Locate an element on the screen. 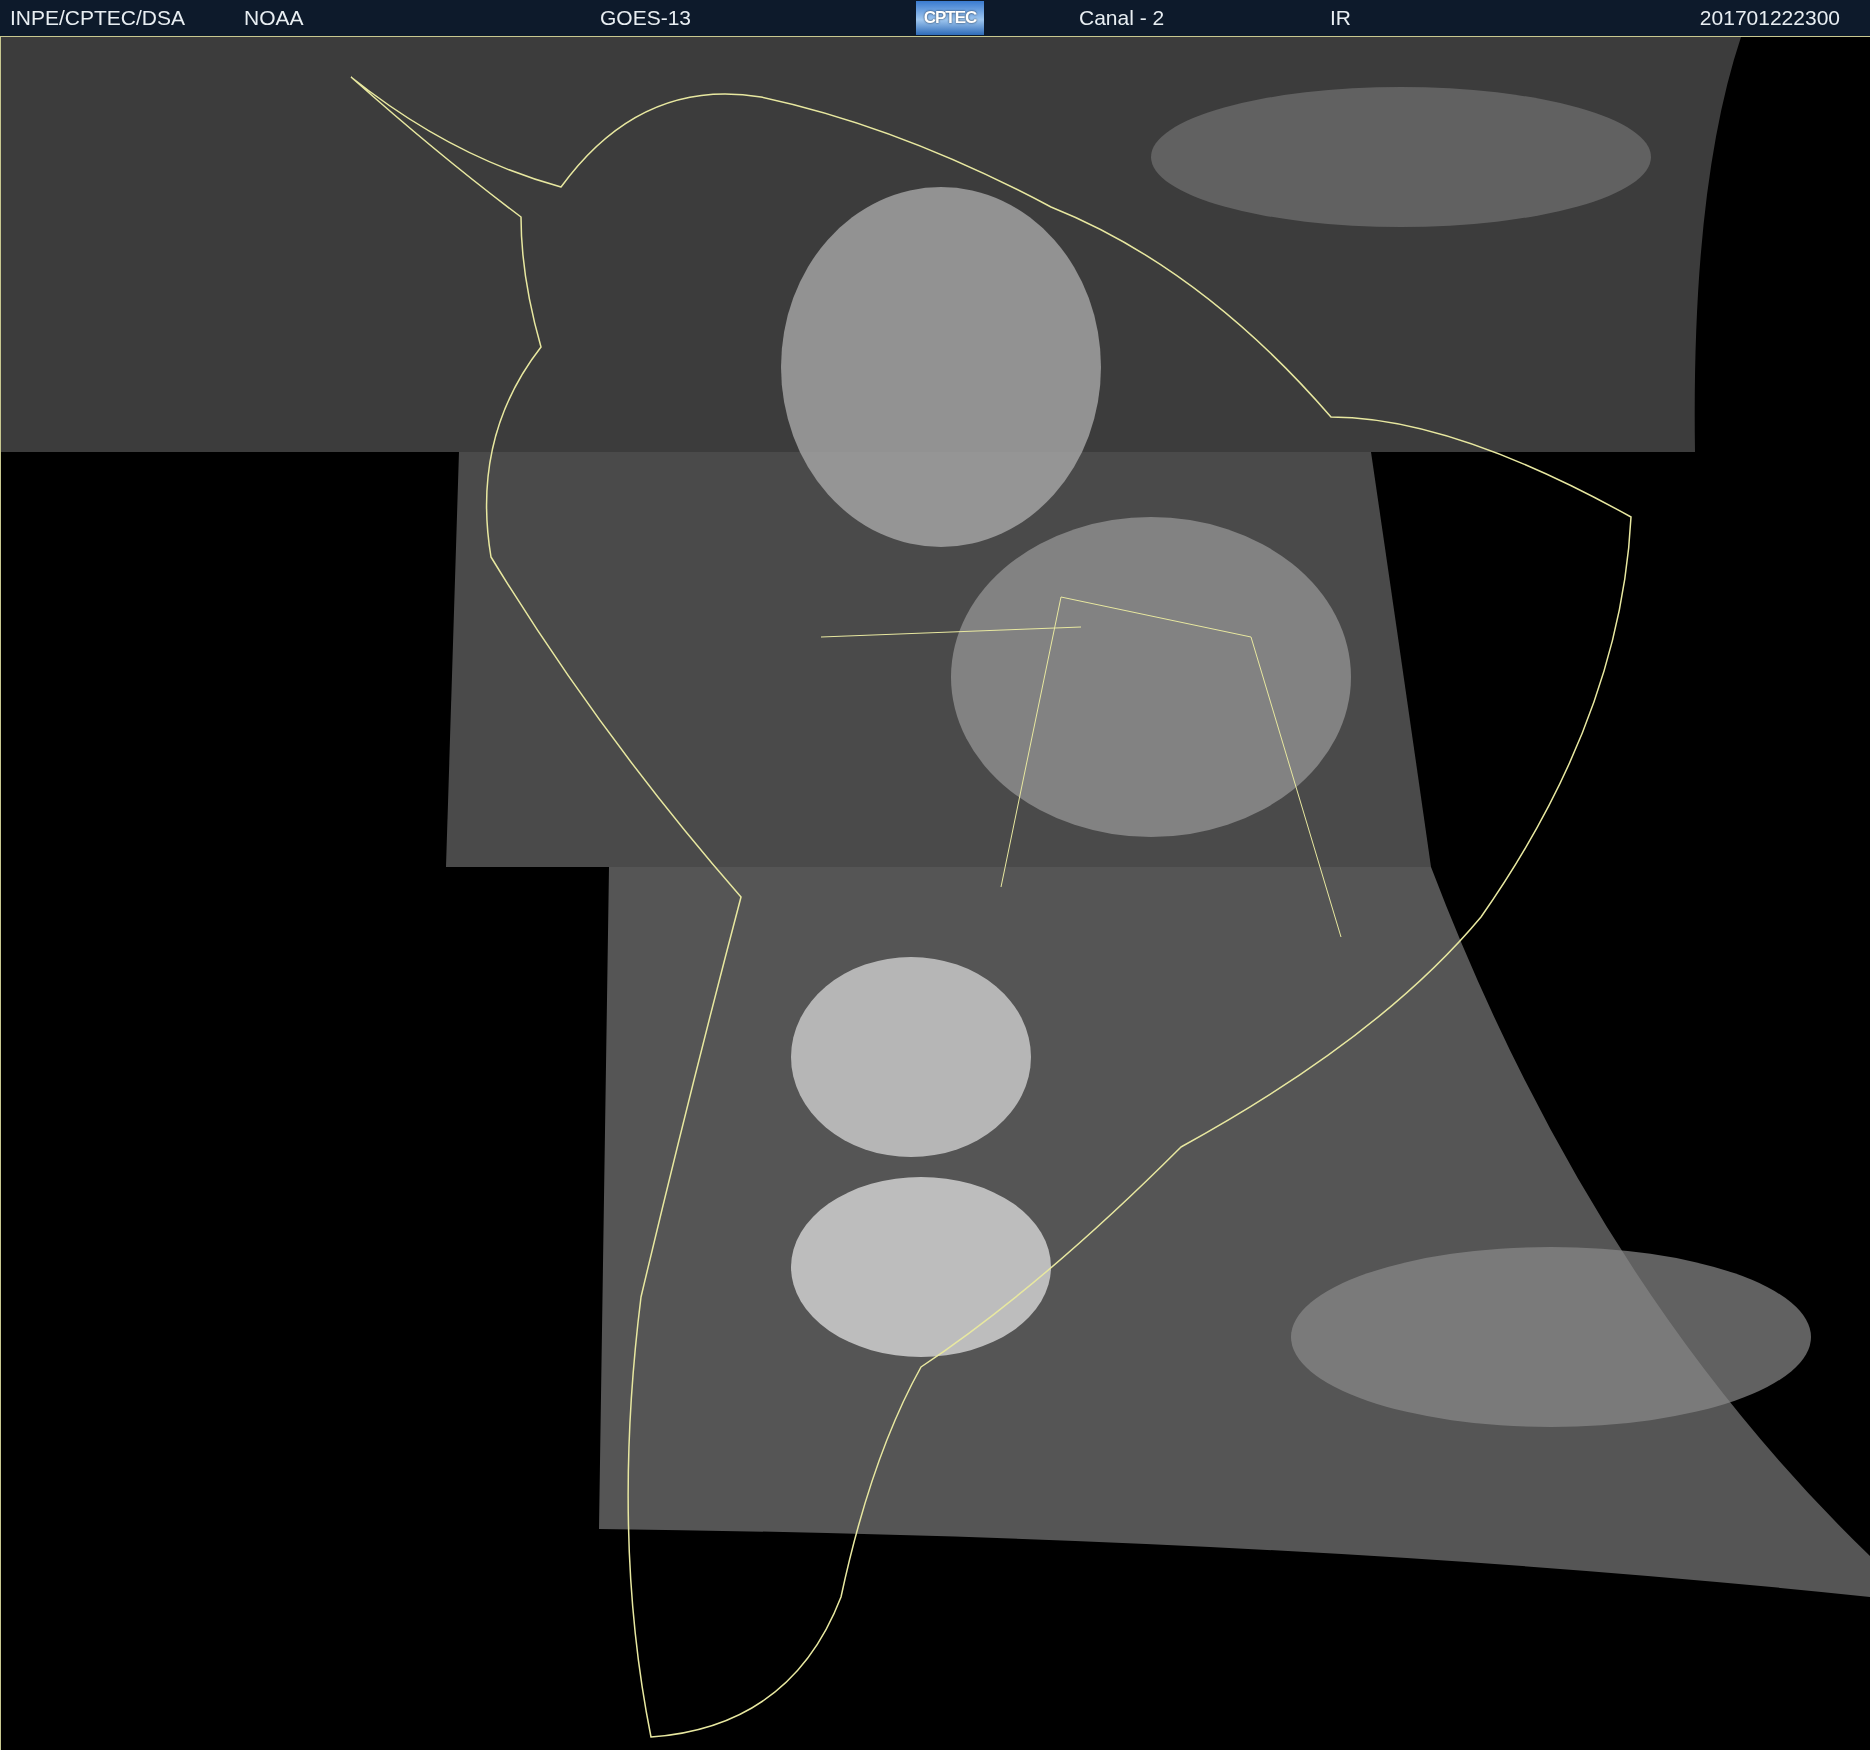  header-label: NOAA is located at coordinates (274, 18).